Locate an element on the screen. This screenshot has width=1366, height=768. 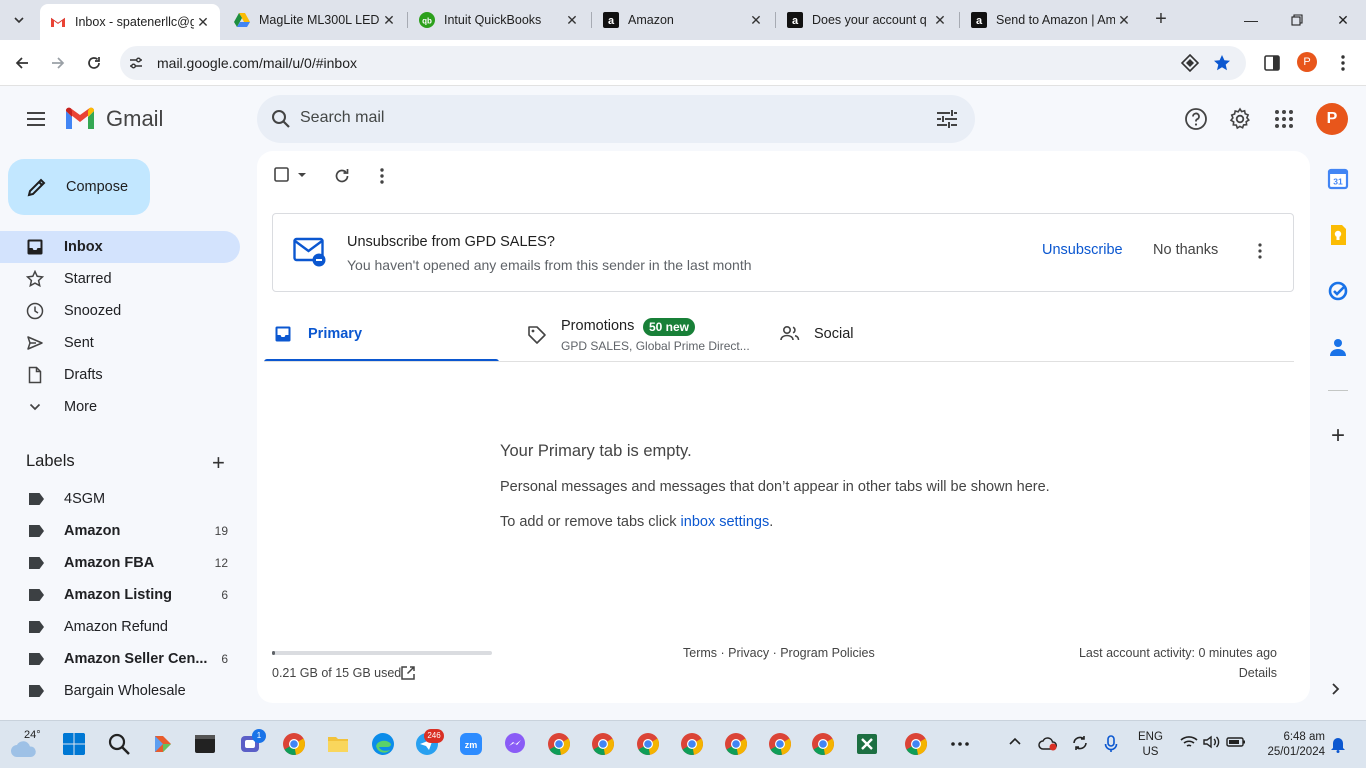
side-panel-icon is located at coordinates (1272, 63).